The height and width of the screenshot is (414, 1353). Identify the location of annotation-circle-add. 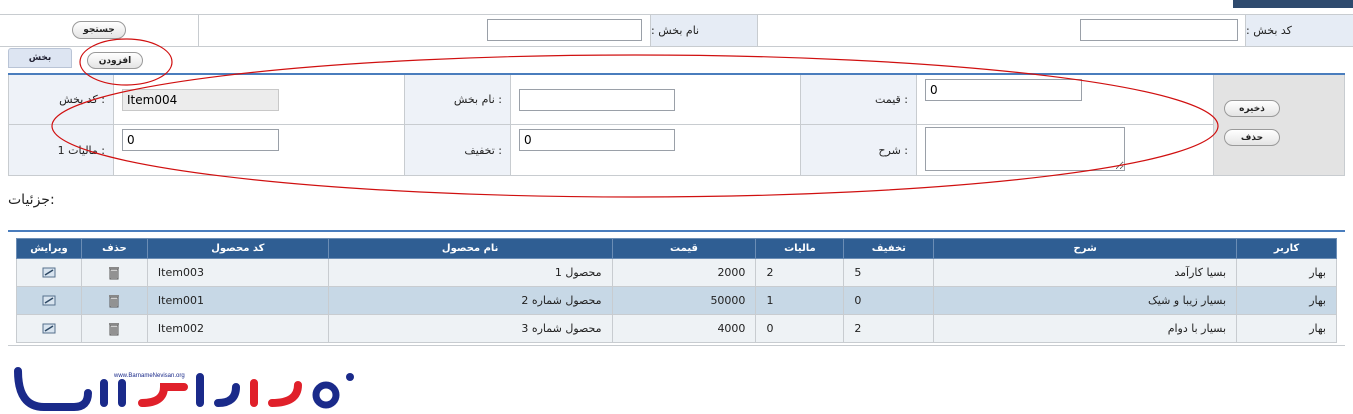
(126, 62).